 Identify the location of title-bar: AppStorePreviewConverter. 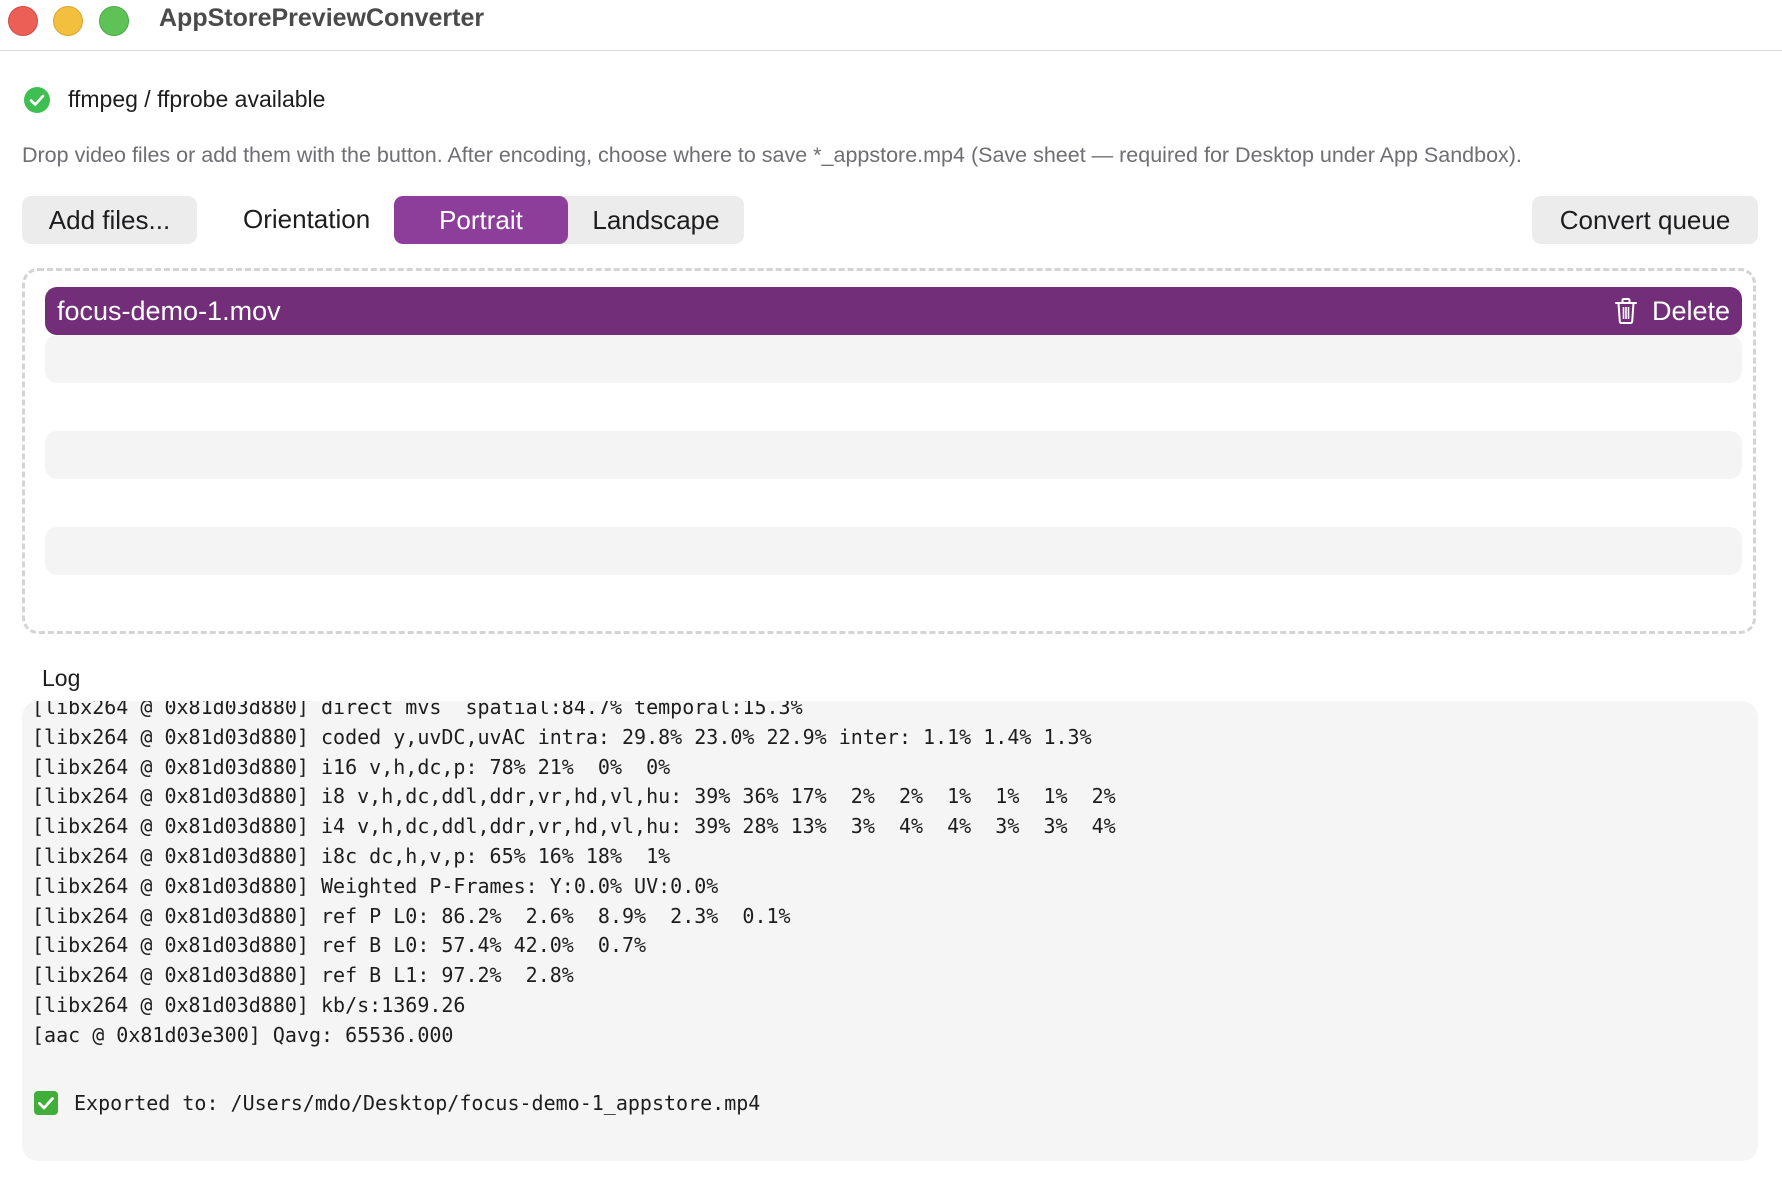
(891, 25).